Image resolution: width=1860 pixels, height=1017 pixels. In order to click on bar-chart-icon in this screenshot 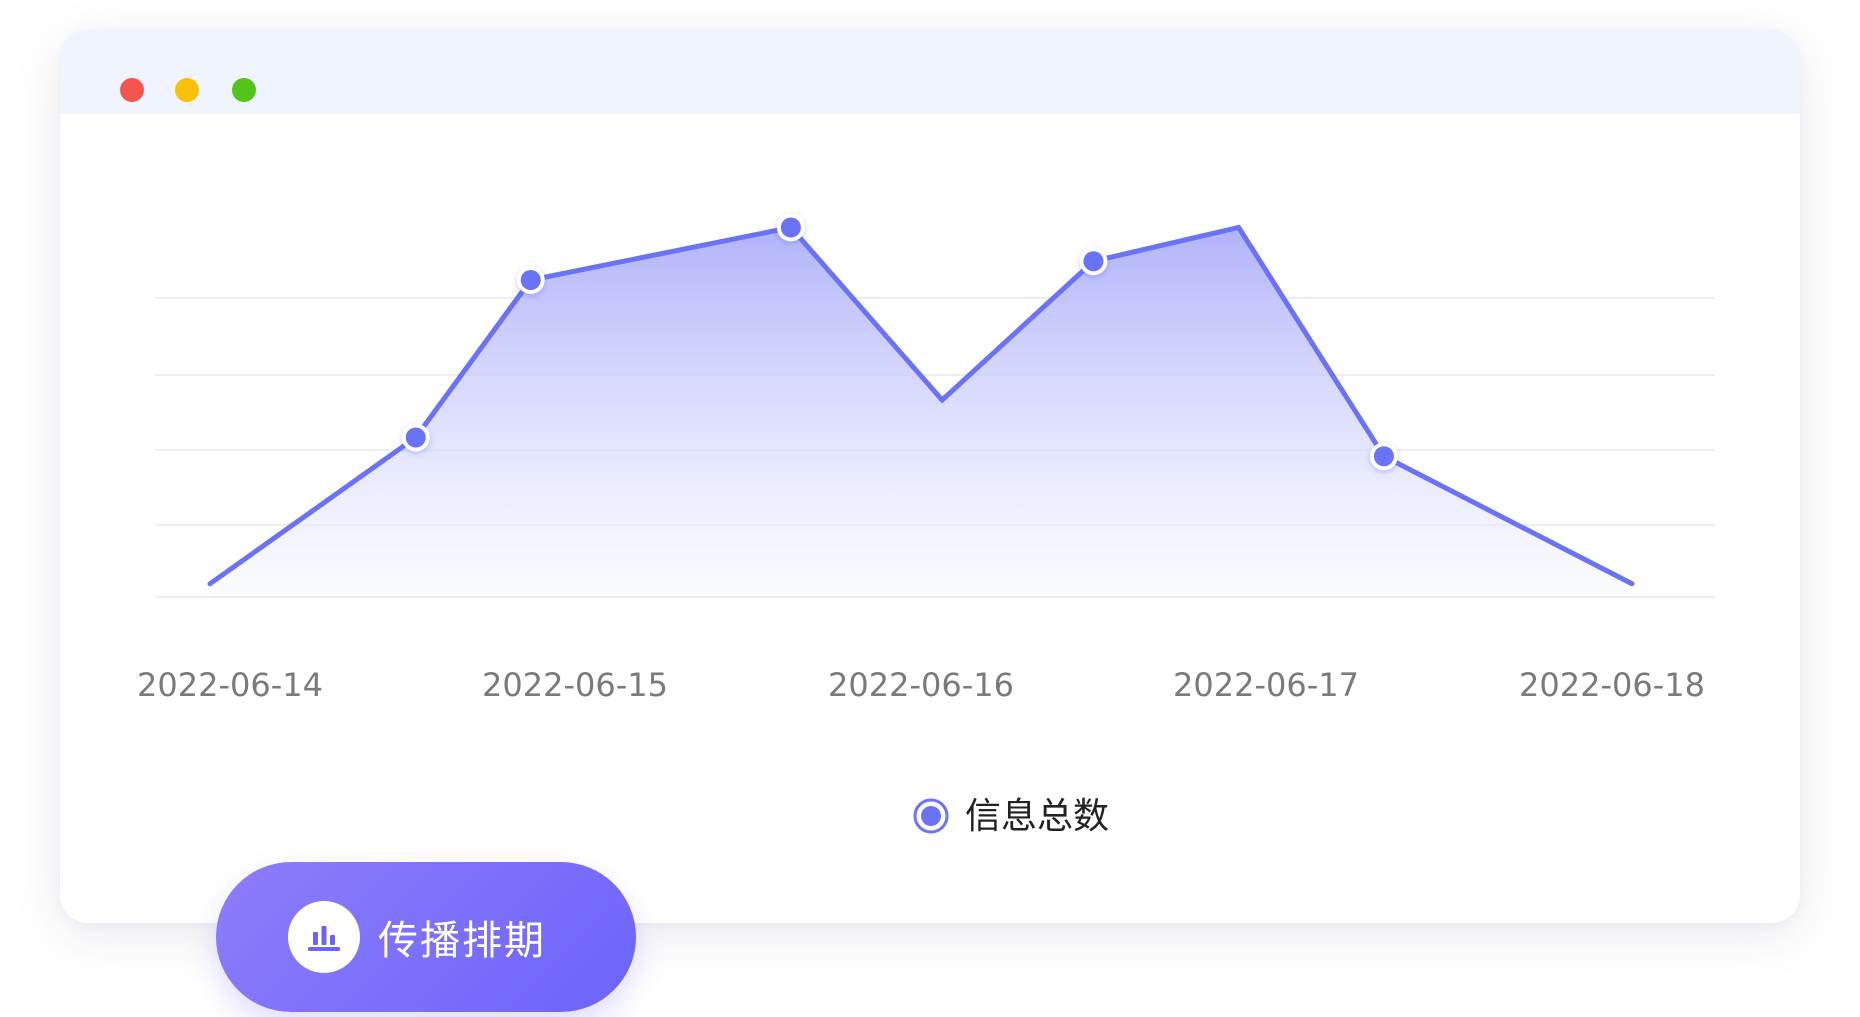, I will do `click(324, 937)`.